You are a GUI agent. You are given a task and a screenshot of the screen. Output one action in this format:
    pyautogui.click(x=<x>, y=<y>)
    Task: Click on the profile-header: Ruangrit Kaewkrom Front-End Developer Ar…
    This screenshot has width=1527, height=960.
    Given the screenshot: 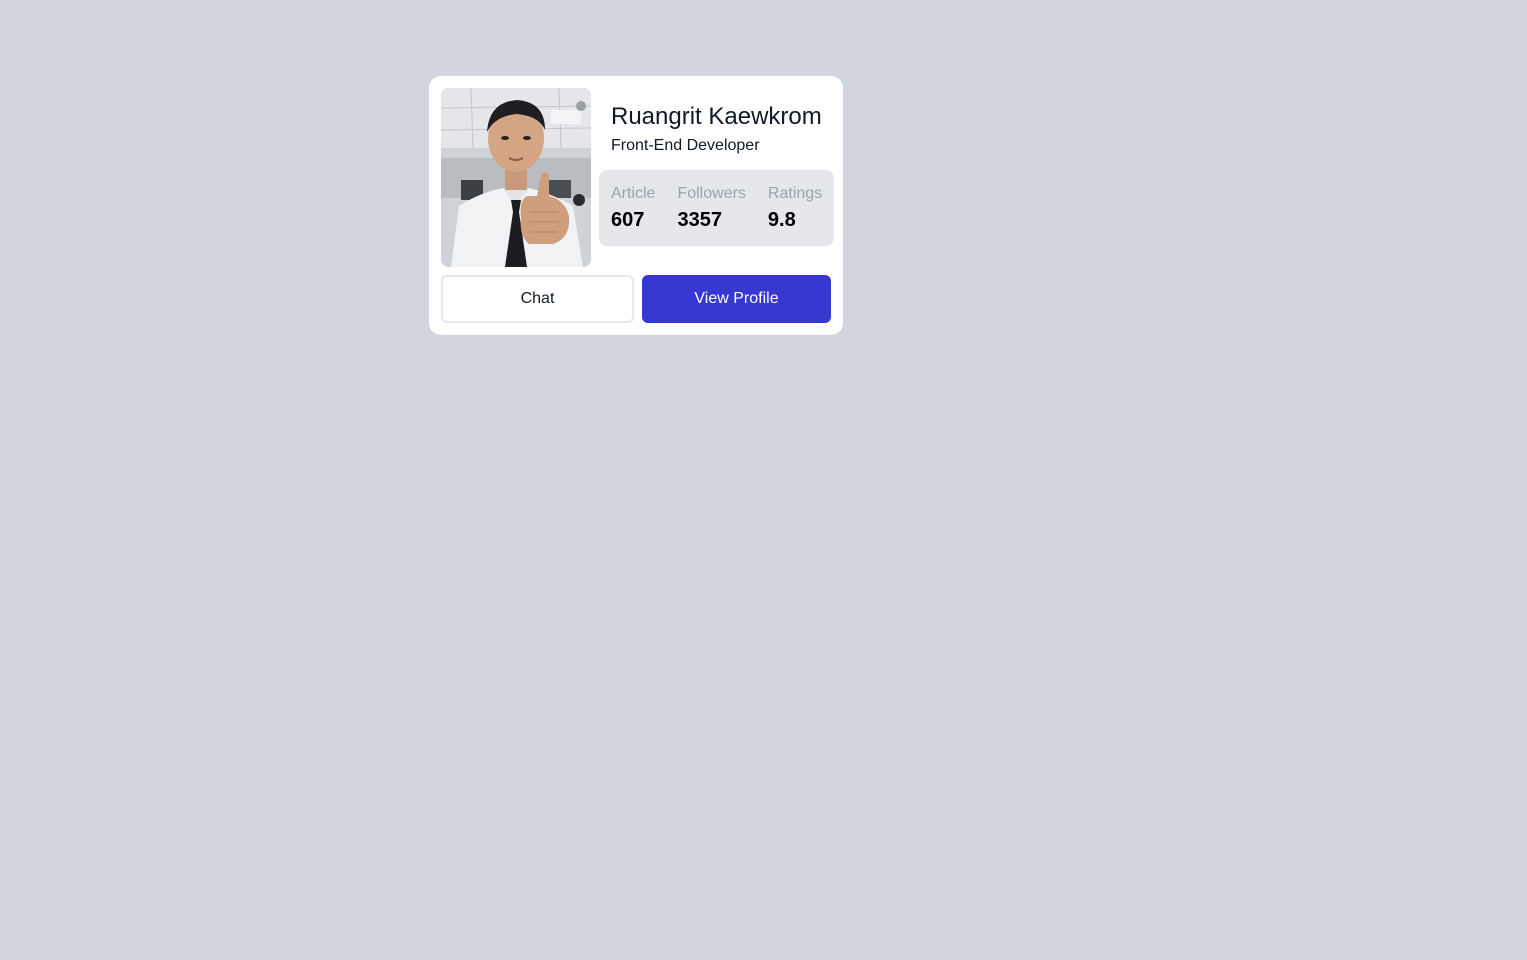 What is the action you would take?
    pyautogui.click(x=638, y=177)
    